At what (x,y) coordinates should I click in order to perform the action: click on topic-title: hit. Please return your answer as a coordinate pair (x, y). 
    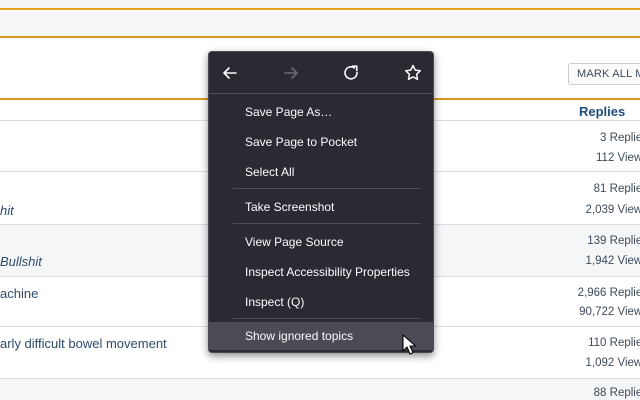
    Looking at the image, I should click on (7, 210).